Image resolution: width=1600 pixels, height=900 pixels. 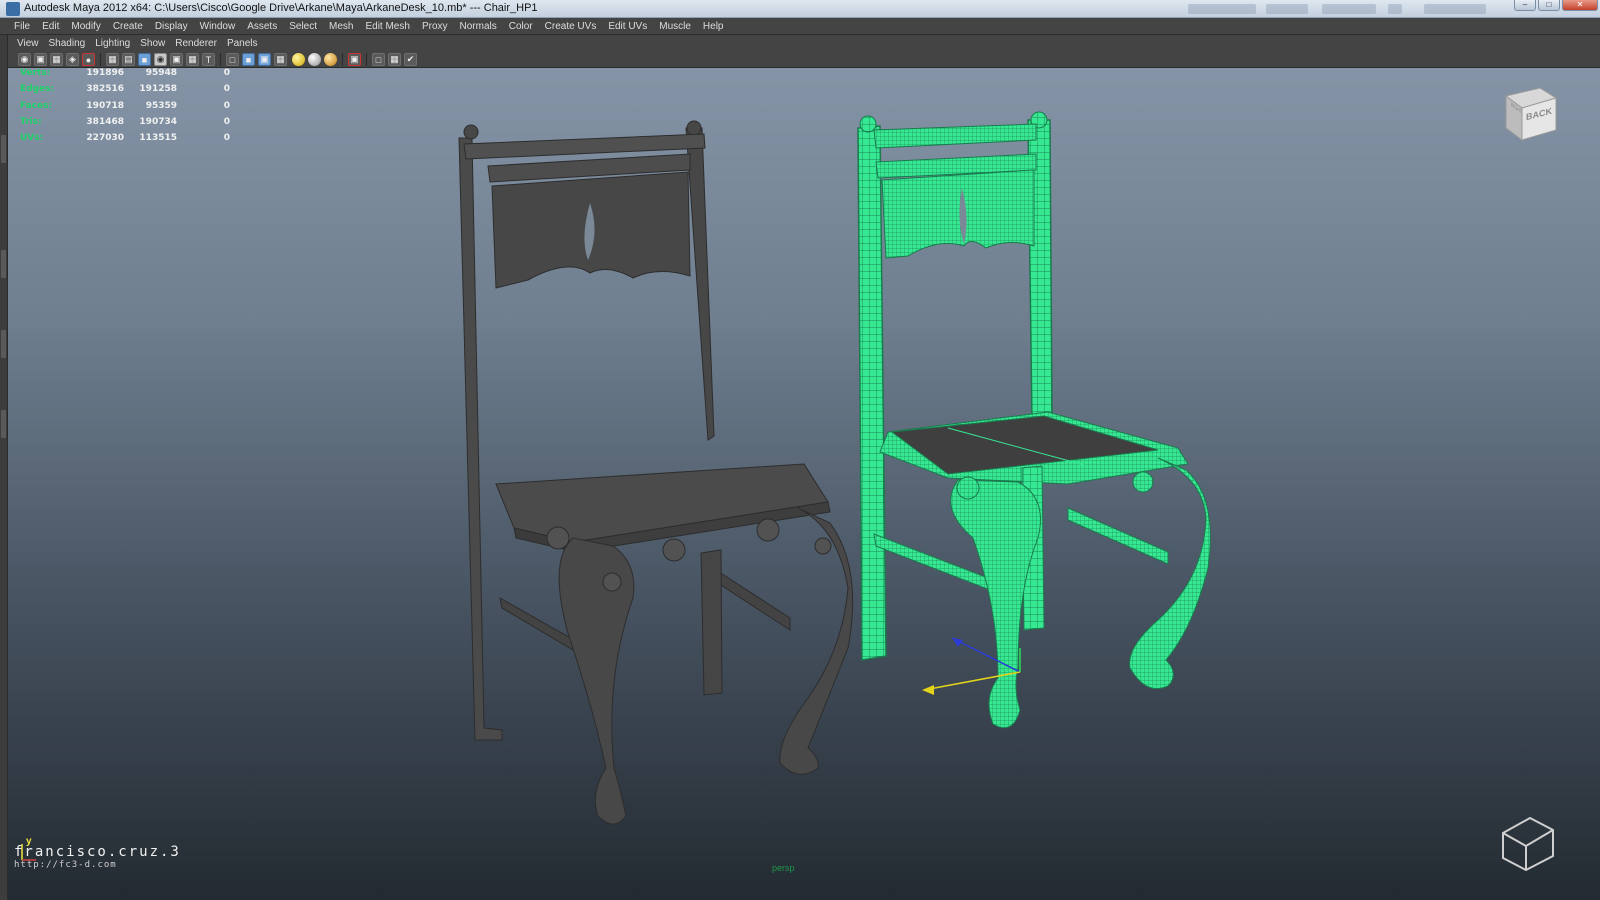 What do you see at coordinates (171, 26) in the screenshot?
I see `menu-display: Display` at bounding box center [171, 26].